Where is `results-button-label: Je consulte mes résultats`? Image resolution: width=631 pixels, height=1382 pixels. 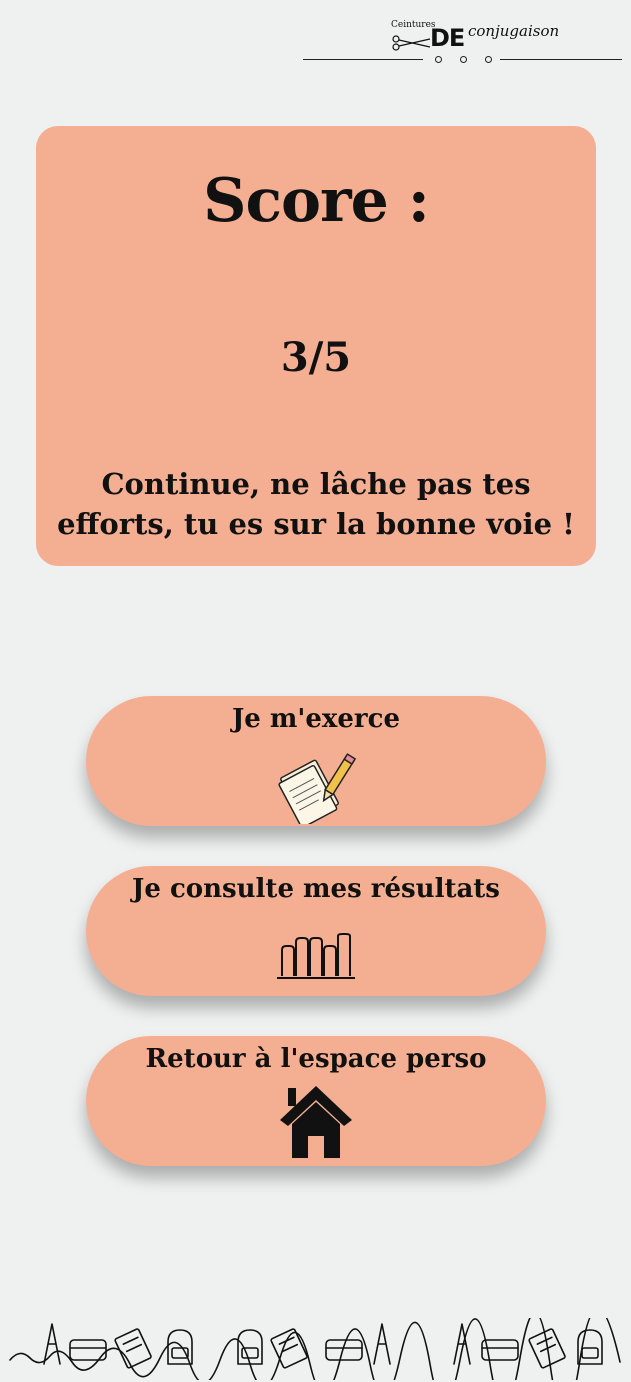 results-button-label: Je consulte mes résultats is located at coordinates (316, 889).